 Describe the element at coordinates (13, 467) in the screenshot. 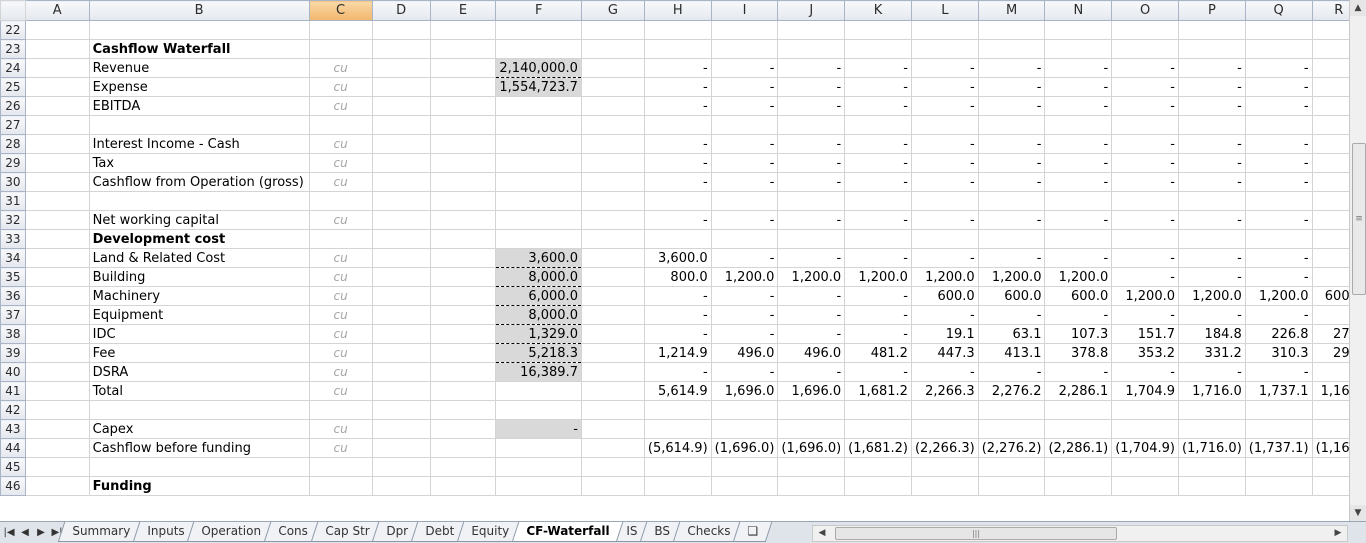

I see `row-header: 45` at that location.